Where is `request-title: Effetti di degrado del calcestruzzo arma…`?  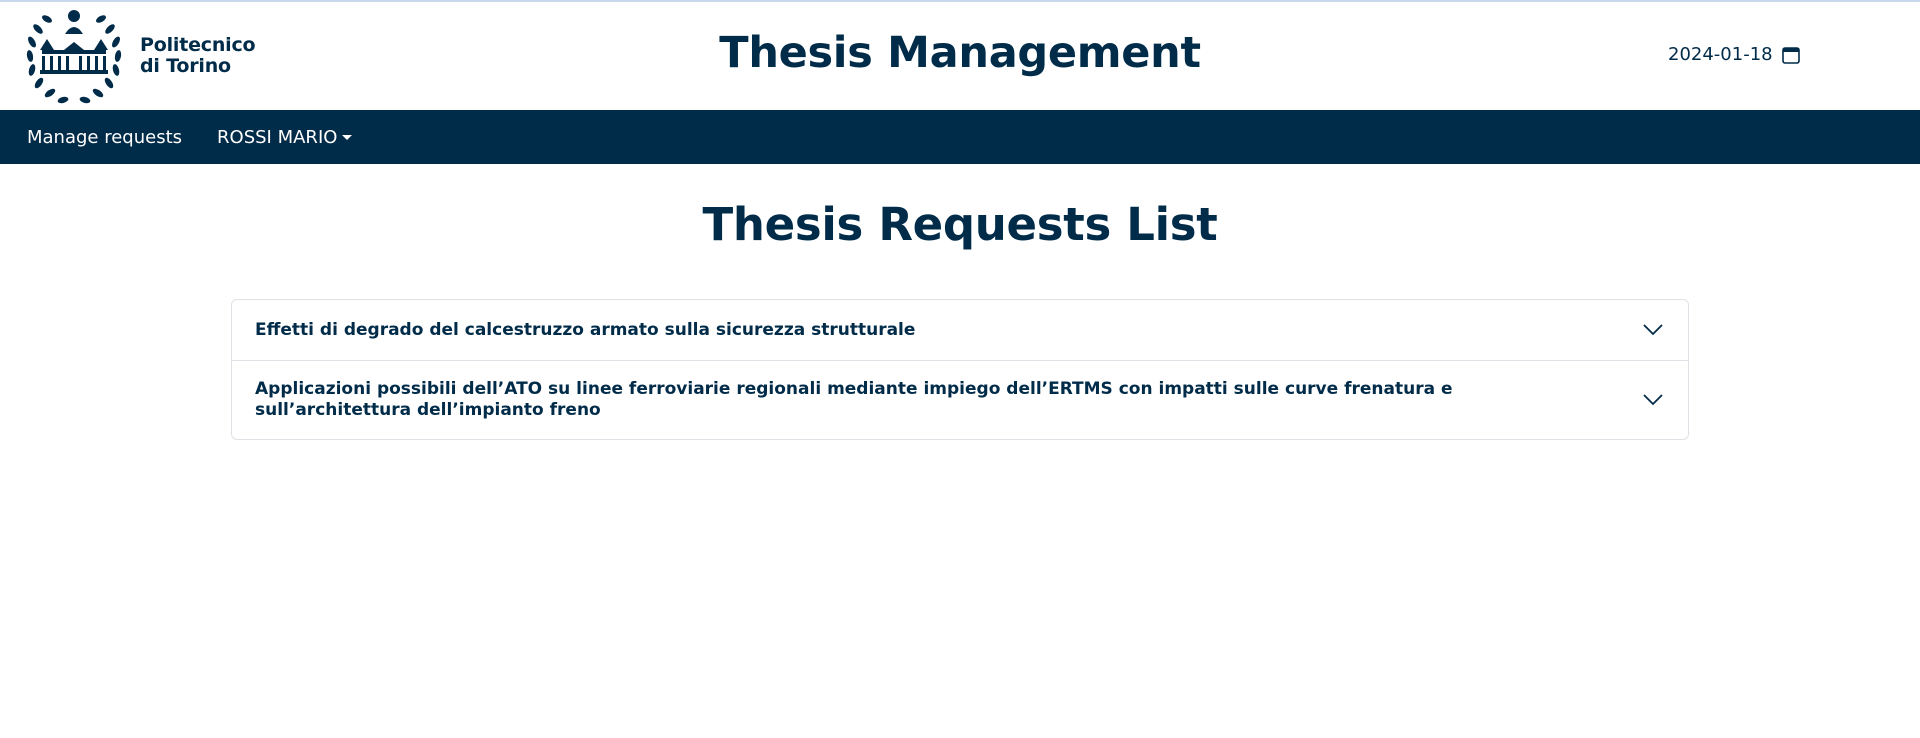 request-title: Effetti di degrado del calcestruzzo arma… is located at coordinates (585, 329).